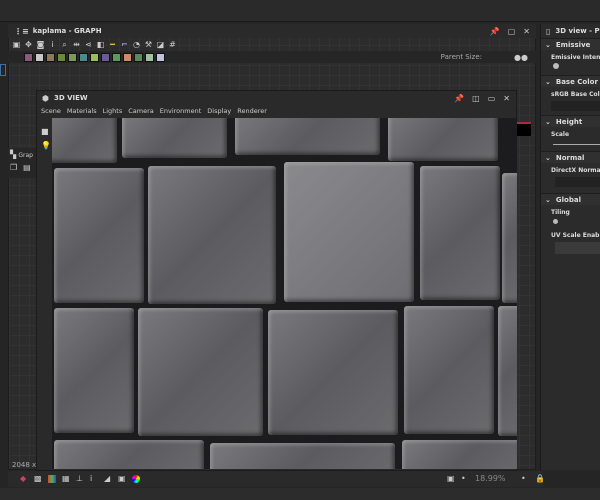  What do you see at coordinates (524, 129) in the screenshot?
I see `node-thumbnail` at bounding box center [524, 129].